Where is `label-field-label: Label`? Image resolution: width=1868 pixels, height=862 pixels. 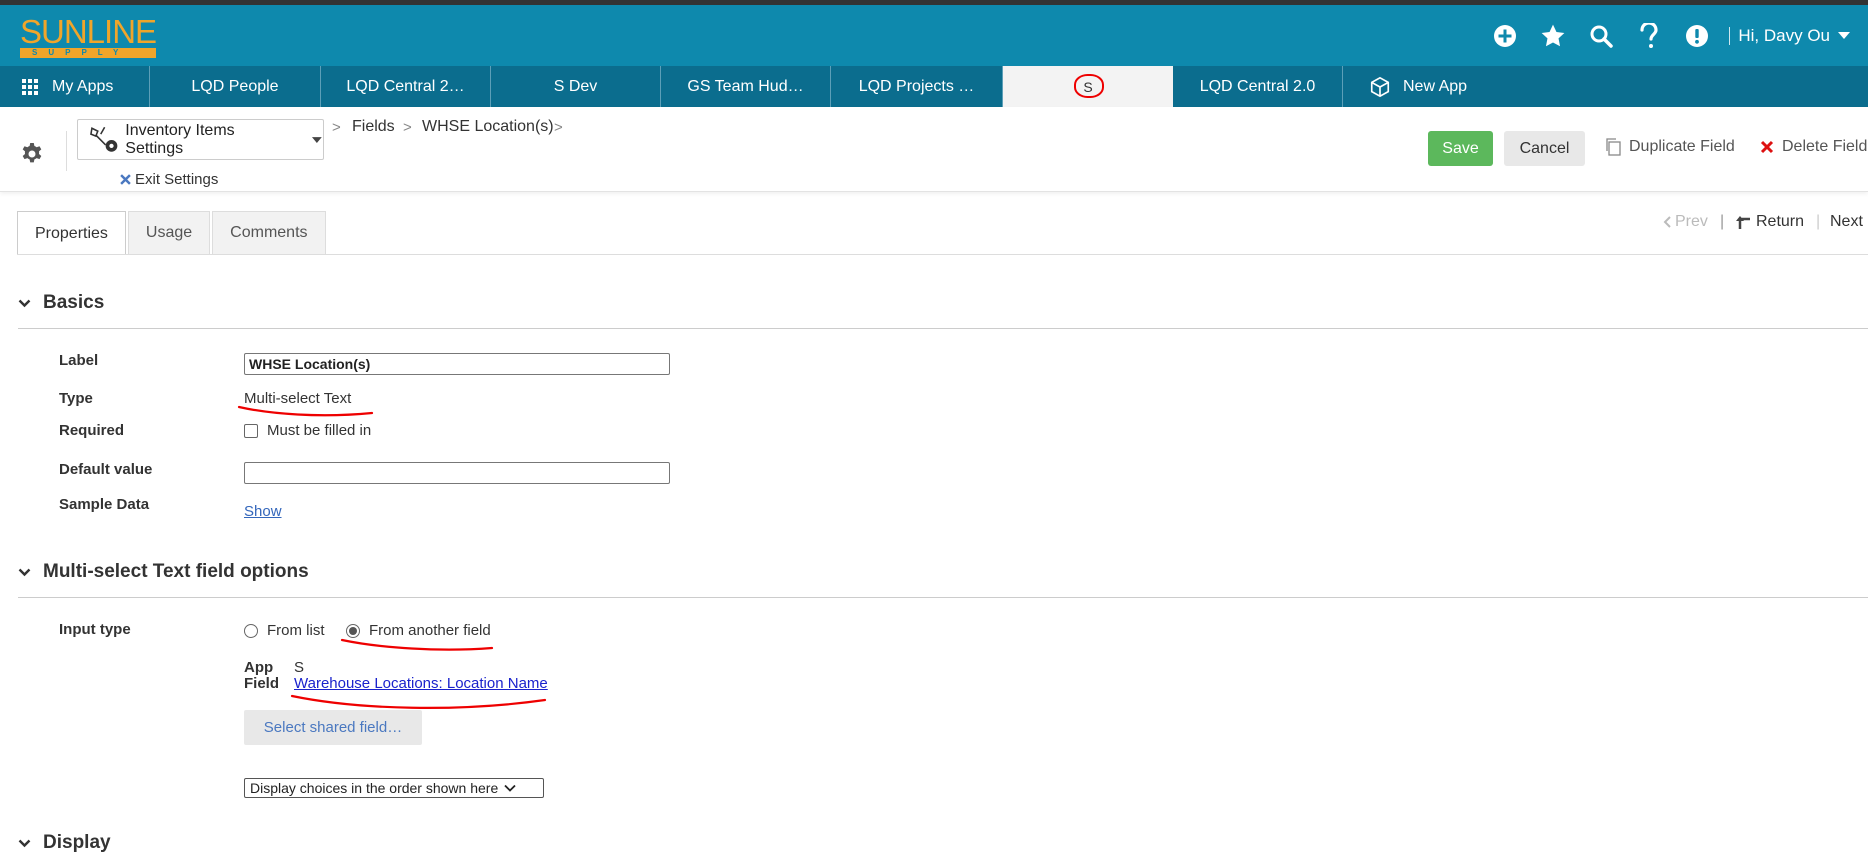
label-field-label: Label is located at coordinates (79, 360).